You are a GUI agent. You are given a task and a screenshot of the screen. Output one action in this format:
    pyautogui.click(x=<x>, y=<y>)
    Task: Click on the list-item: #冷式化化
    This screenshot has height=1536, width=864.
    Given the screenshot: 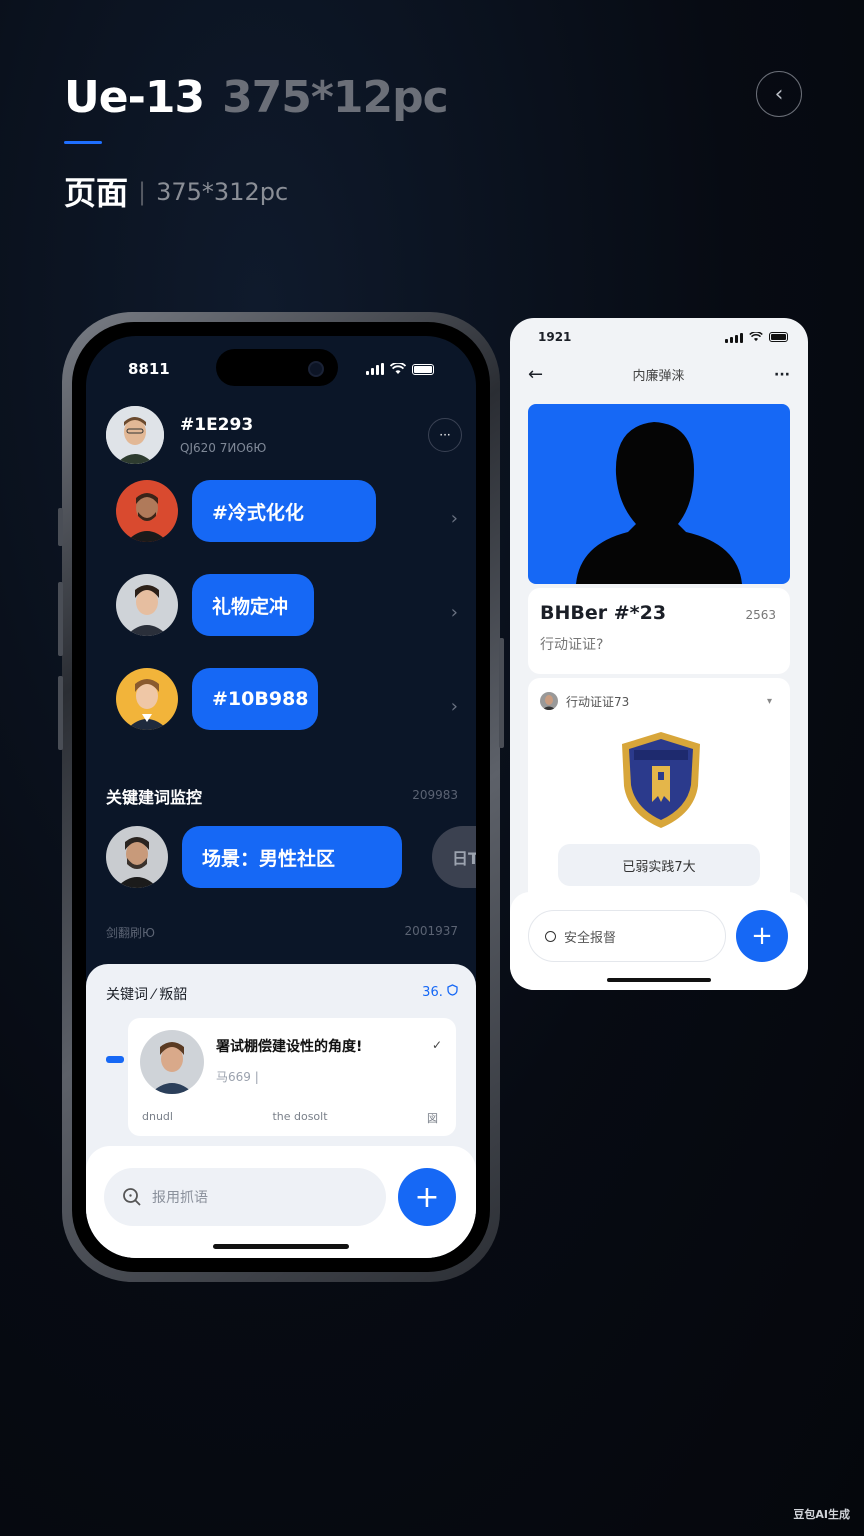 What is the action you would take?
    pyautogui.click(x=246, y=511)
    